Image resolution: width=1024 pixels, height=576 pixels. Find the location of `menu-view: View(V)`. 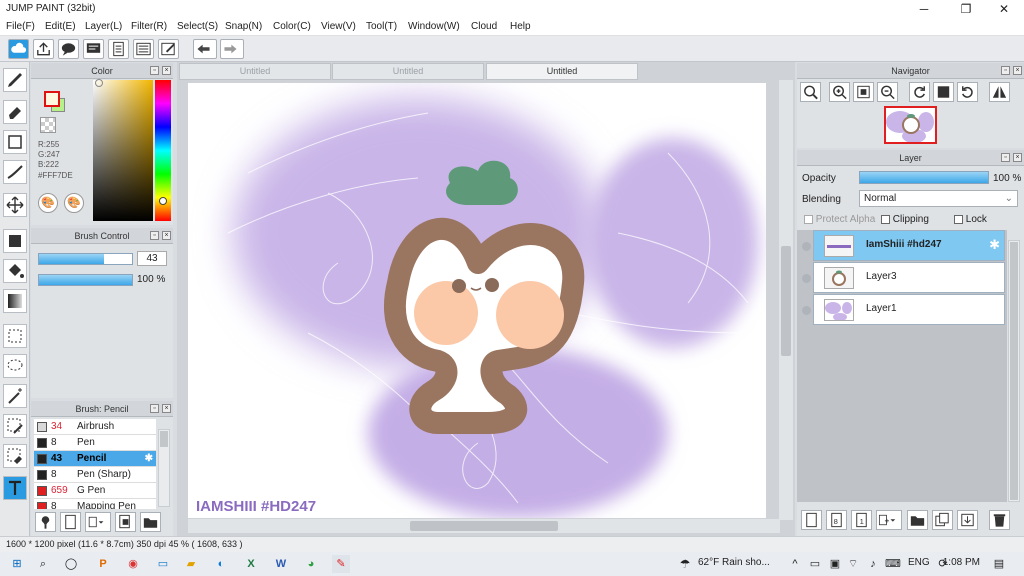

menu-view: View(V) is located at coordinates (338, 26).